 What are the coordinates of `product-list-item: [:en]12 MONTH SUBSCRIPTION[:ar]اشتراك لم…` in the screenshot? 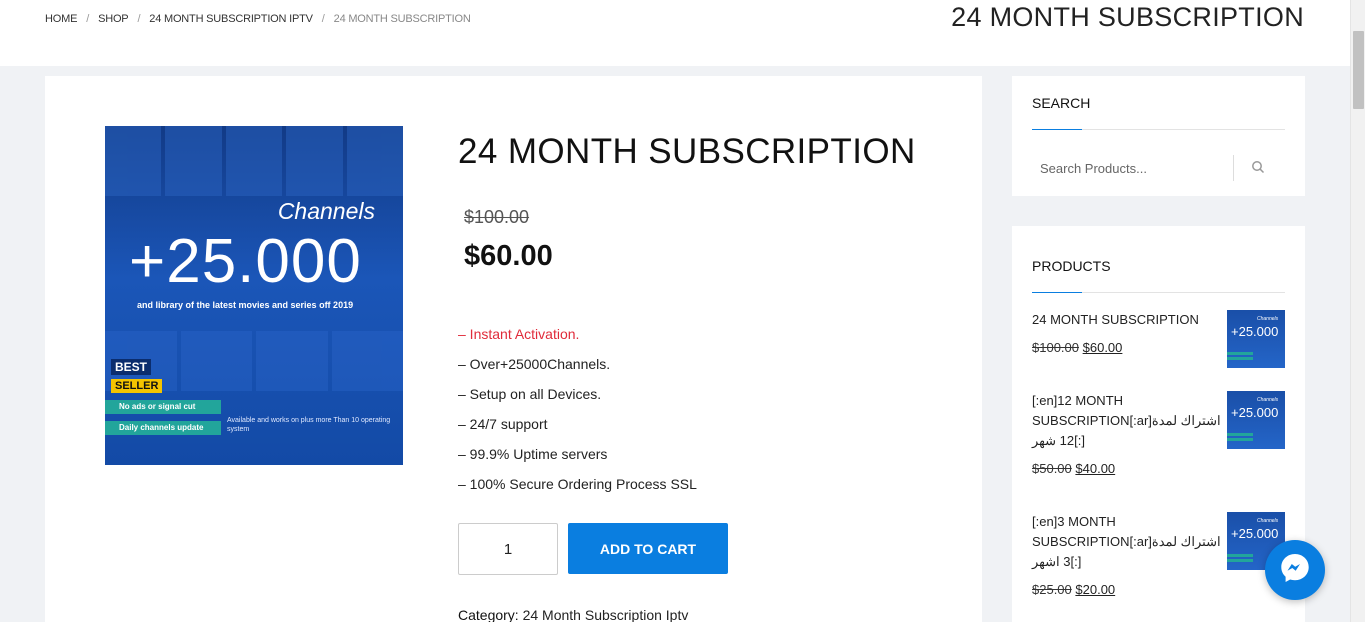 It's located at (1158, 433).